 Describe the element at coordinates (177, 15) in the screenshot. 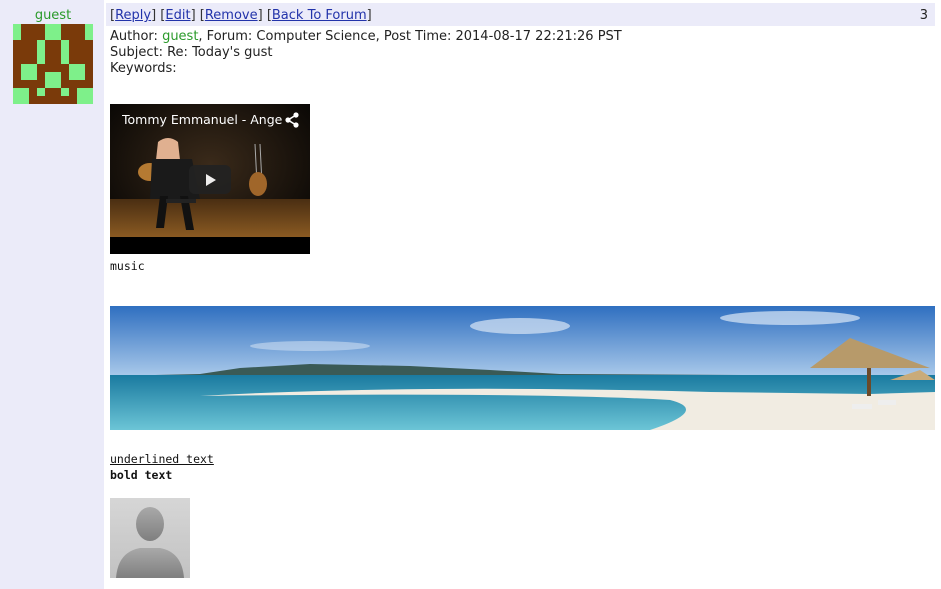

I see `edit-link: Edit` at that location.